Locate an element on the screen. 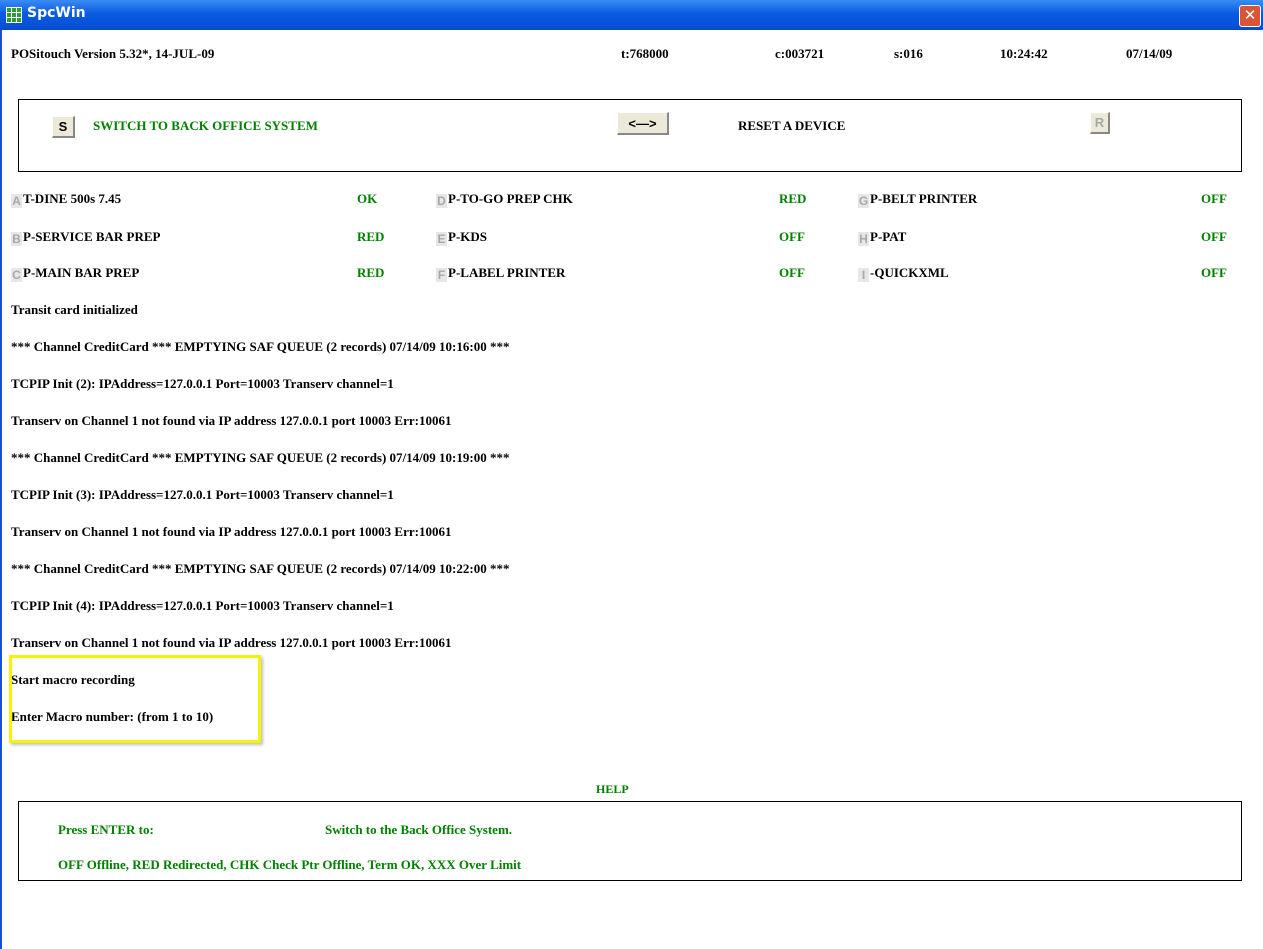  device-c: C P-MAIN BAR PREP is located at coordinates (75, 273).